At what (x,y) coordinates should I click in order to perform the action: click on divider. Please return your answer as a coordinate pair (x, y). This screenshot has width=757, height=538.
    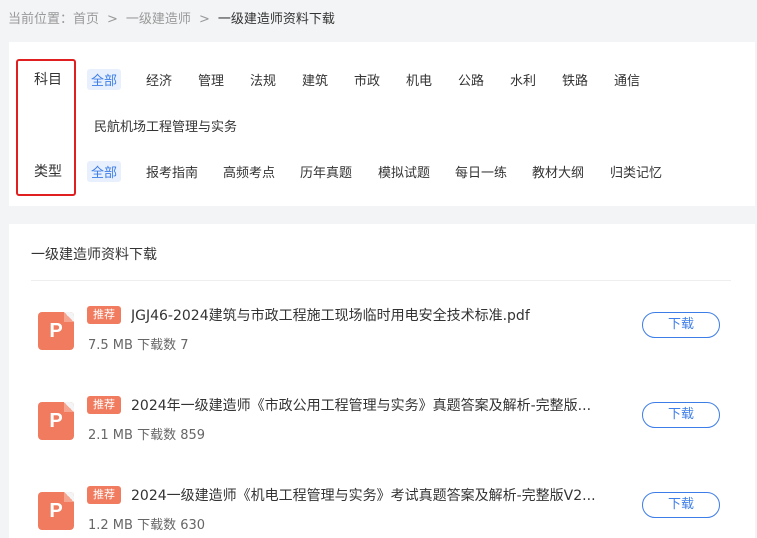
    Looking at the image, I should click on (381, 280).